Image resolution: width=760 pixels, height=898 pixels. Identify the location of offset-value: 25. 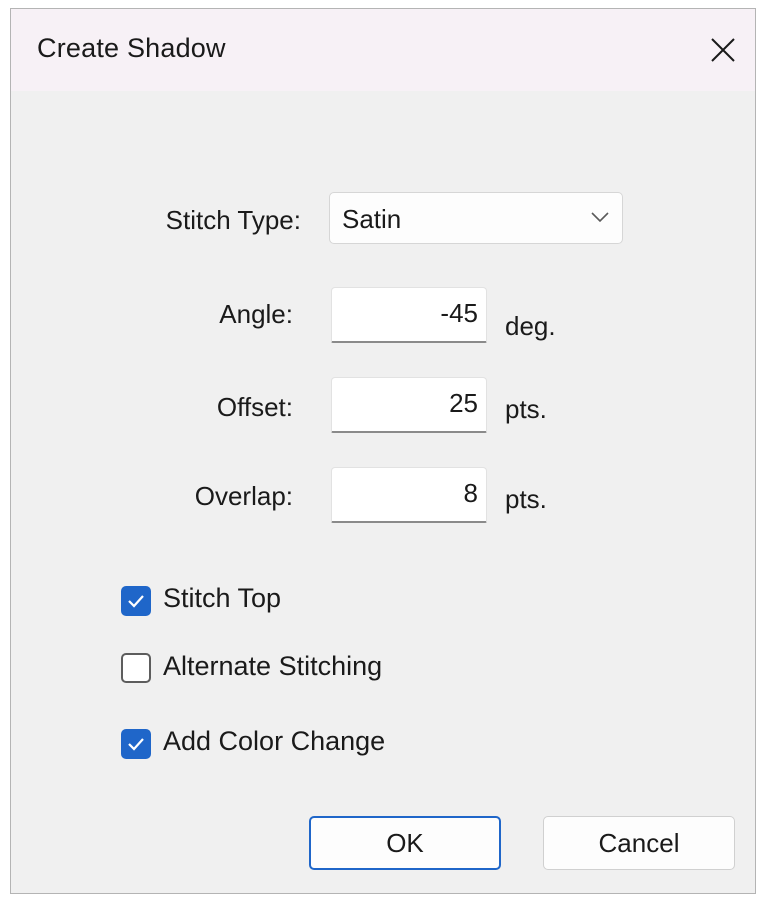
(463, 403).